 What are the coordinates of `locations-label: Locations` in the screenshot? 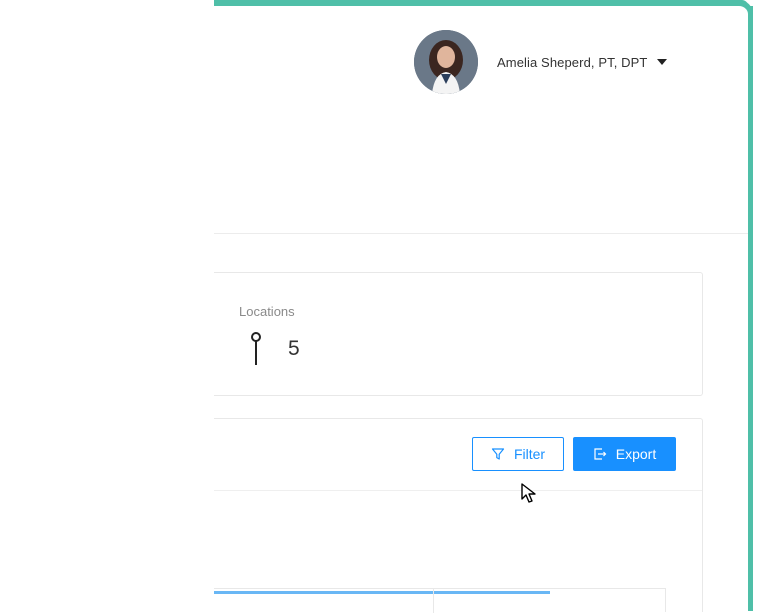 It's located at (267, 311).